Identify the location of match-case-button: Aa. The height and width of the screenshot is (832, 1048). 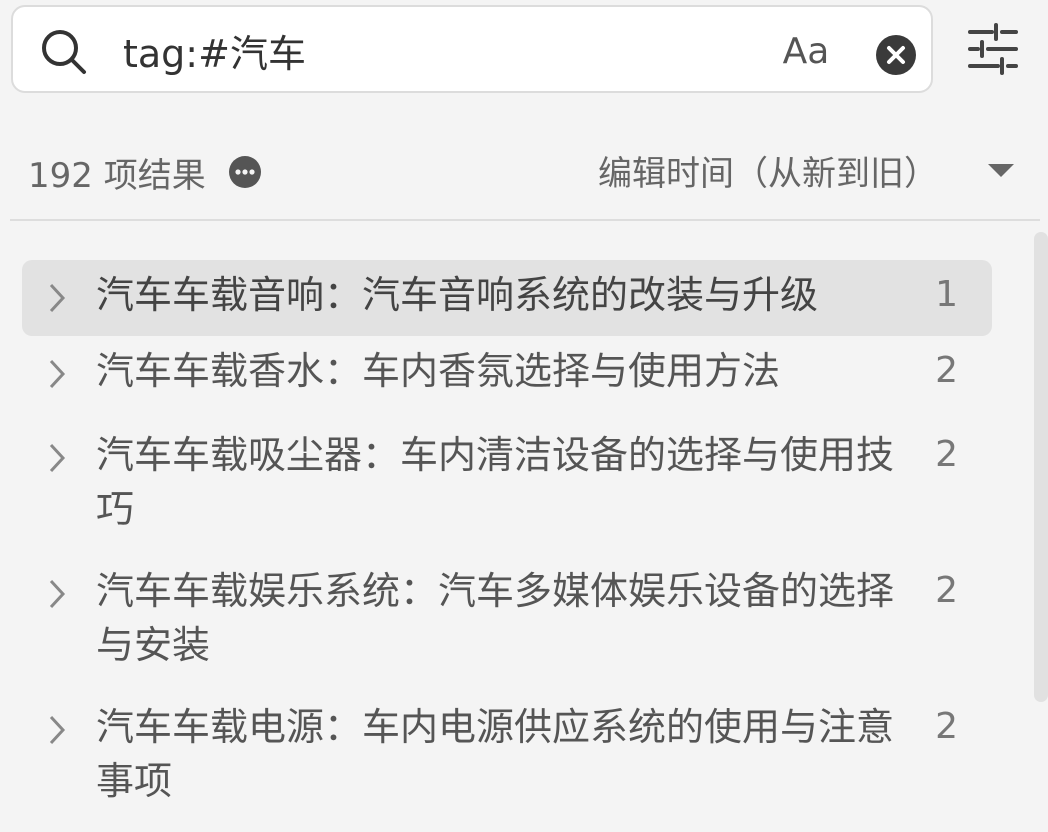
(806, 52).